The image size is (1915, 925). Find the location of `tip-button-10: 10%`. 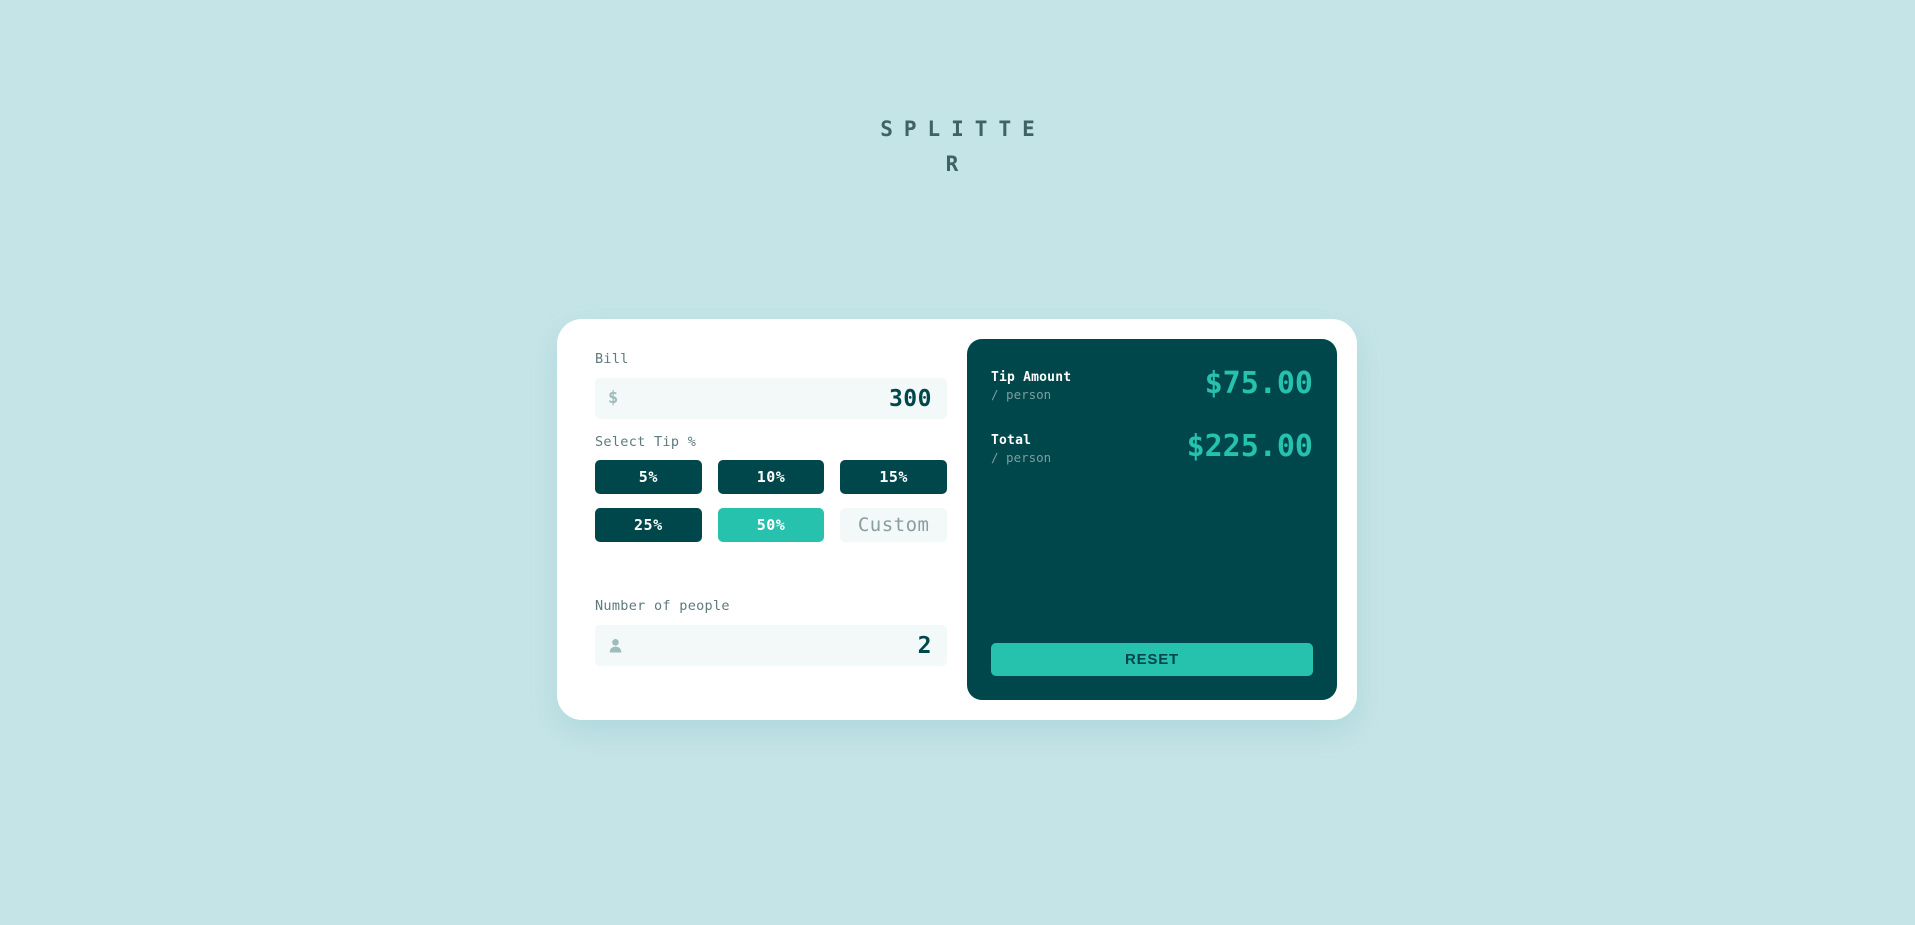

tip-button-10: 10% is located at coordinates (771, 477).